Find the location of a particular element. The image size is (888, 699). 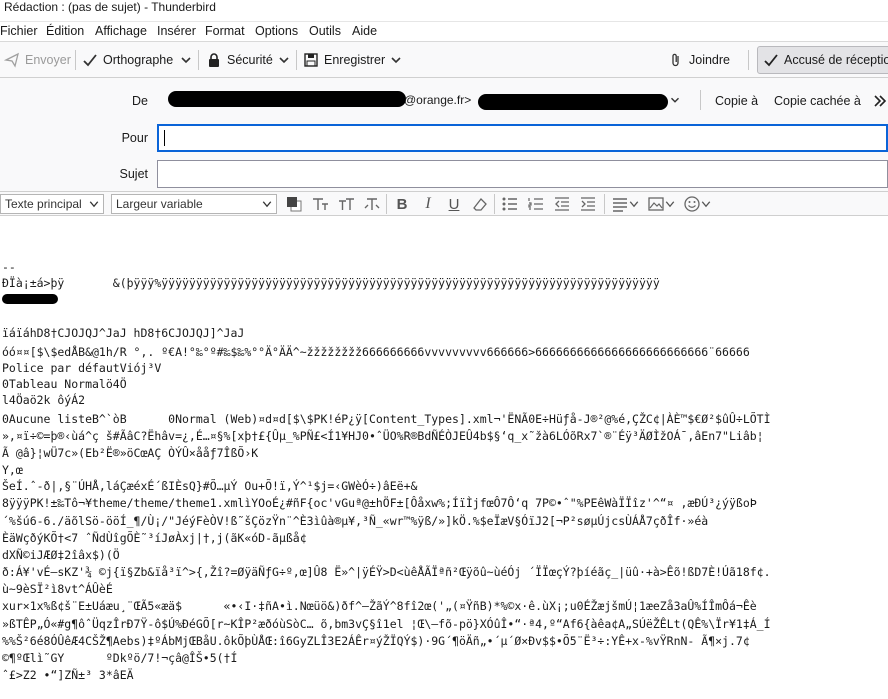

menu-outils: Outils is located at coordinates (325, 31).